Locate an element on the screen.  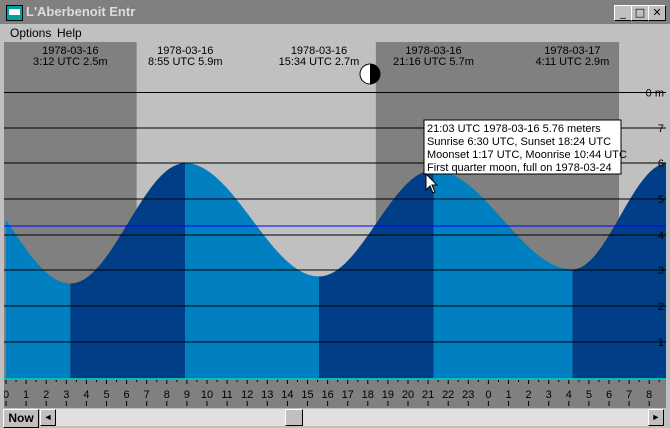
menu-help: Help is located at coordinates (69, 33).